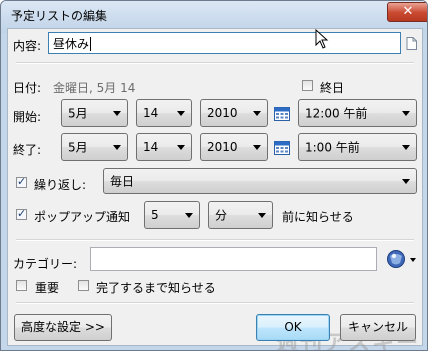  I want to click on end-month-select: 5月, so click(94, 147).